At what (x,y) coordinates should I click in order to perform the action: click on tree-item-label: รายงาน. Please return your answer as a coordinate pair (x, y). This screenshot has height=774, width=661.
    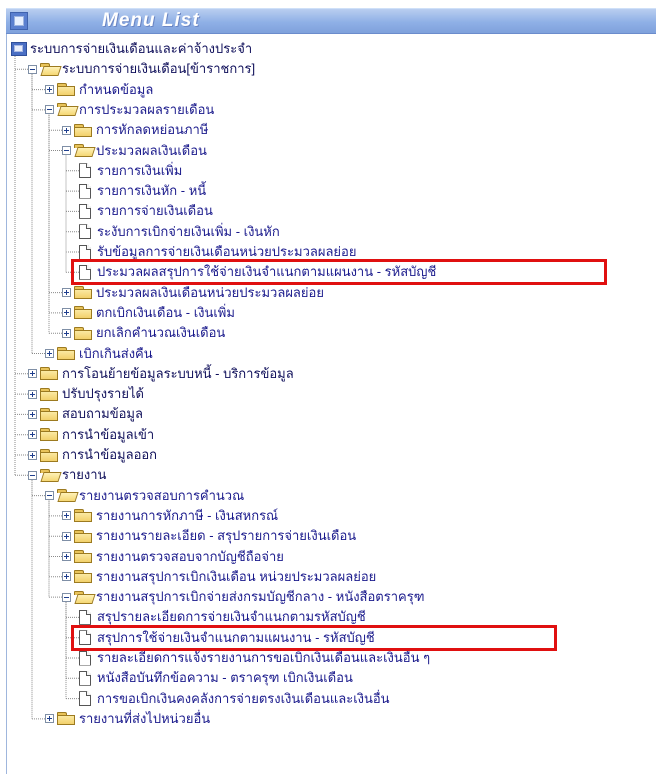
    Looking at the image, I should click on (84, 475).